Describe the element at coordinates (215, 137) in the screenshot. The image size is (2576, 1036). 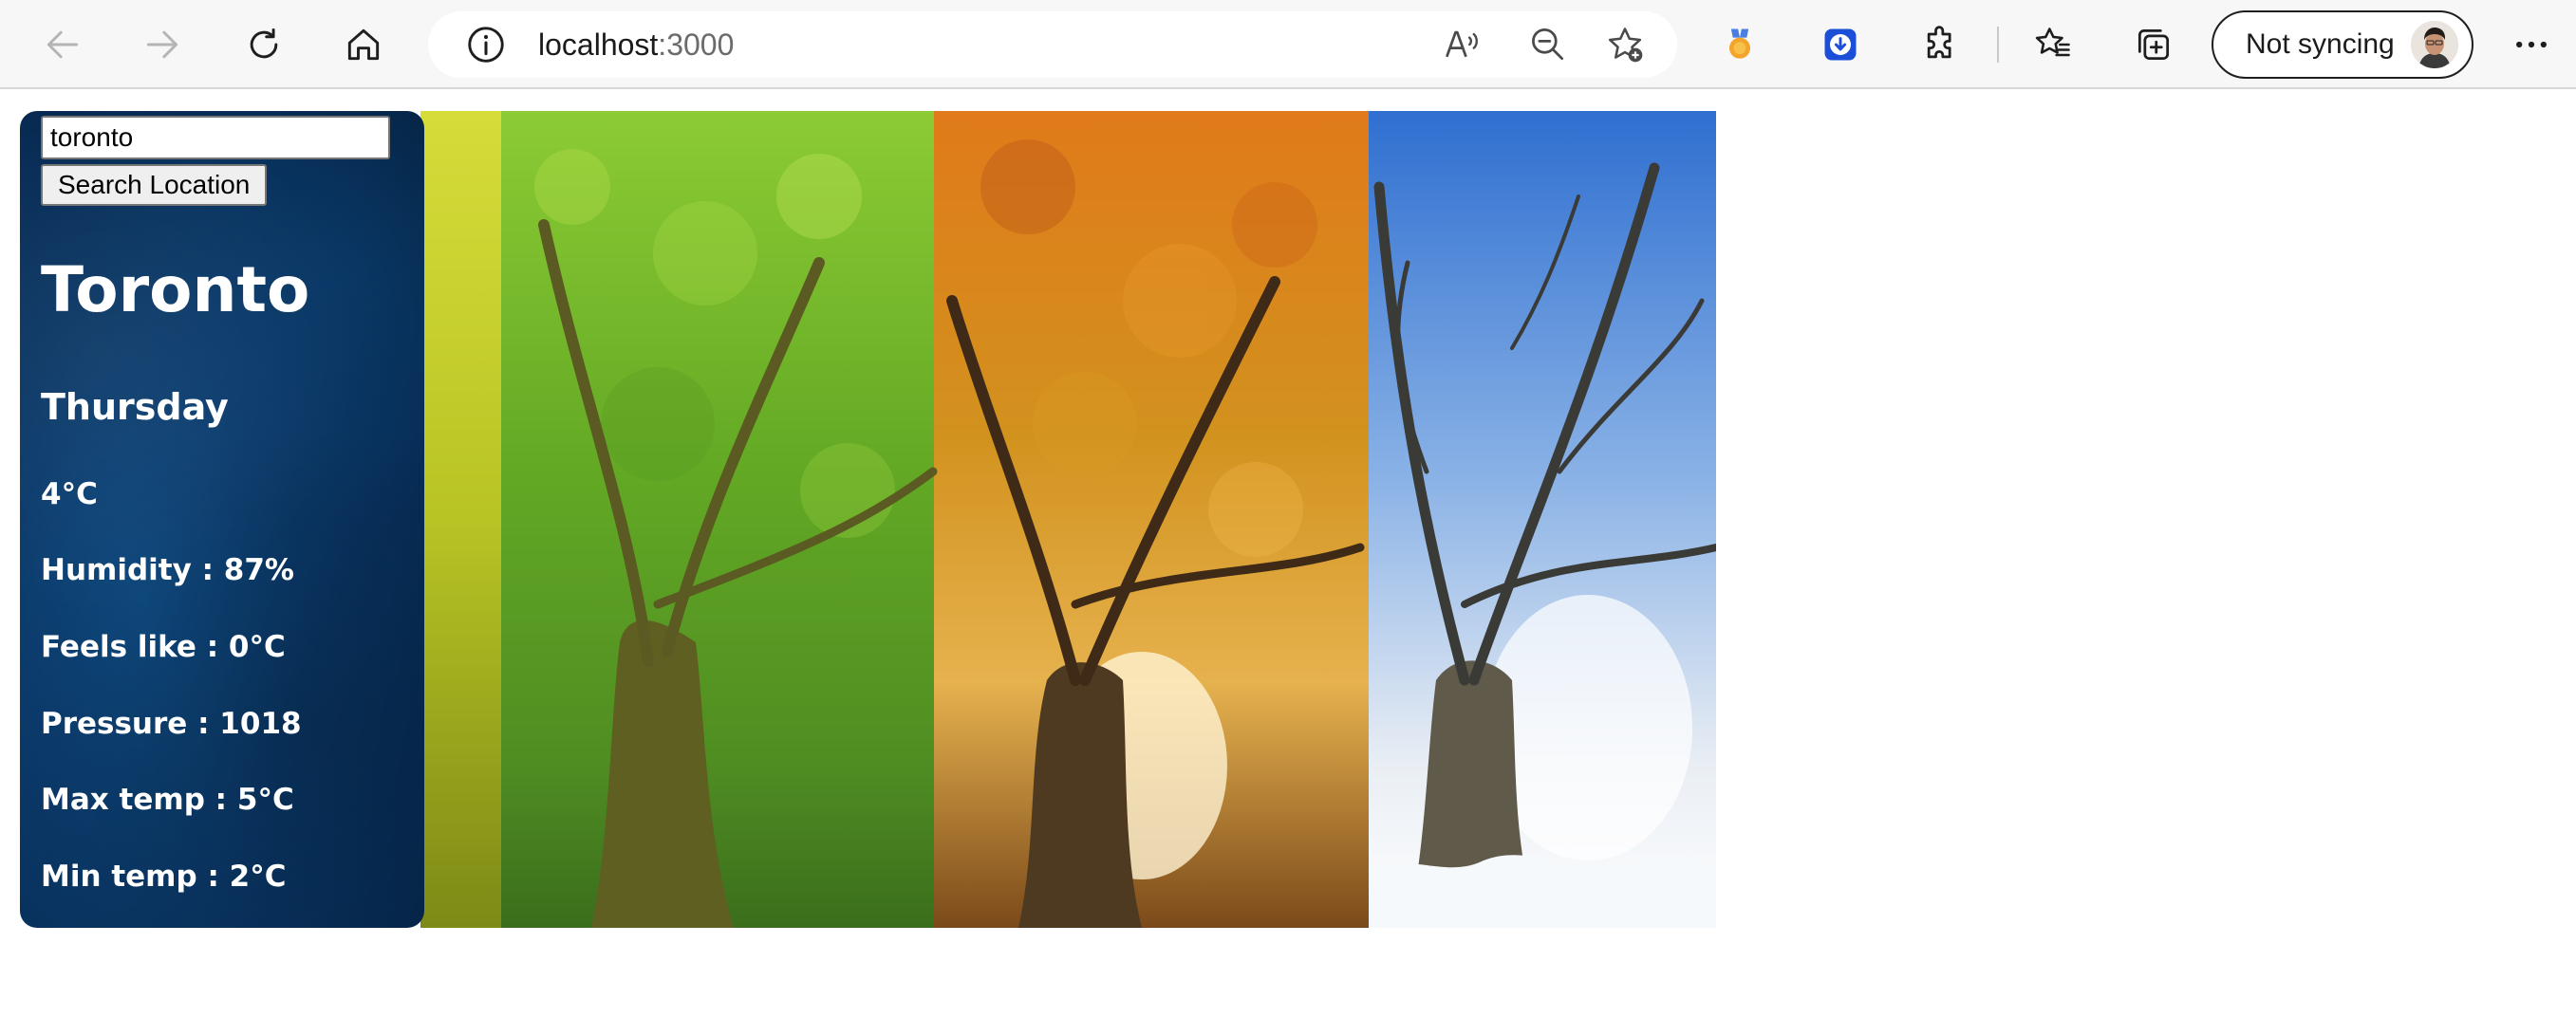
I see `search-input` at that location.